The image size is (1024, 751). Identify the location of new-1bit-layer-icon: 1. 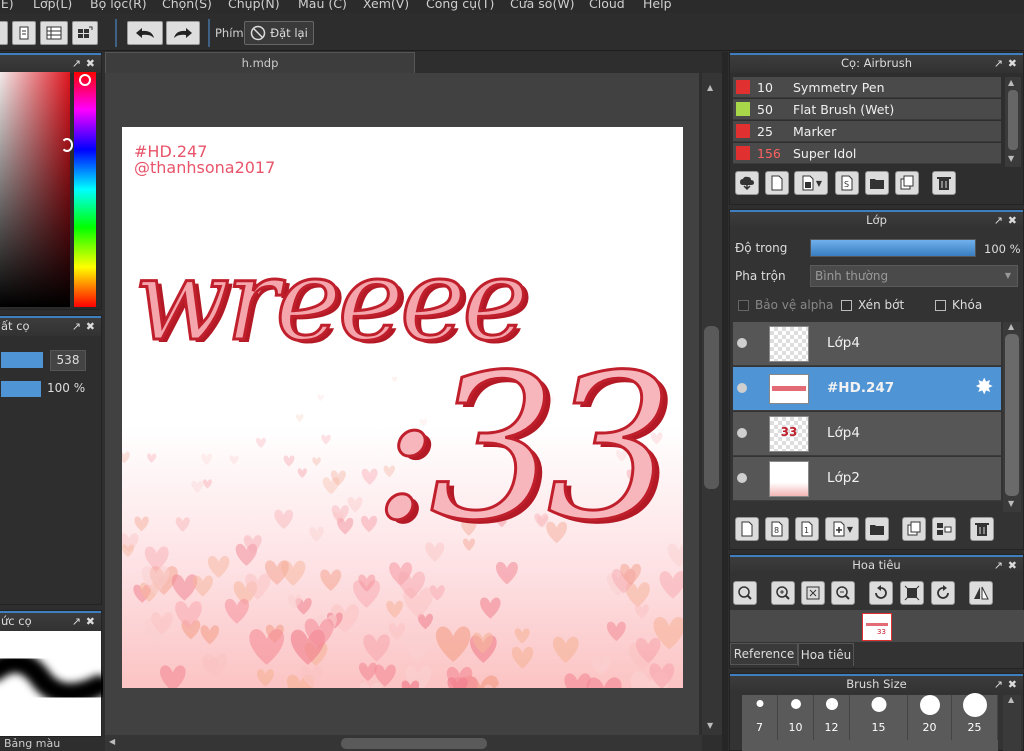
(807, 529).